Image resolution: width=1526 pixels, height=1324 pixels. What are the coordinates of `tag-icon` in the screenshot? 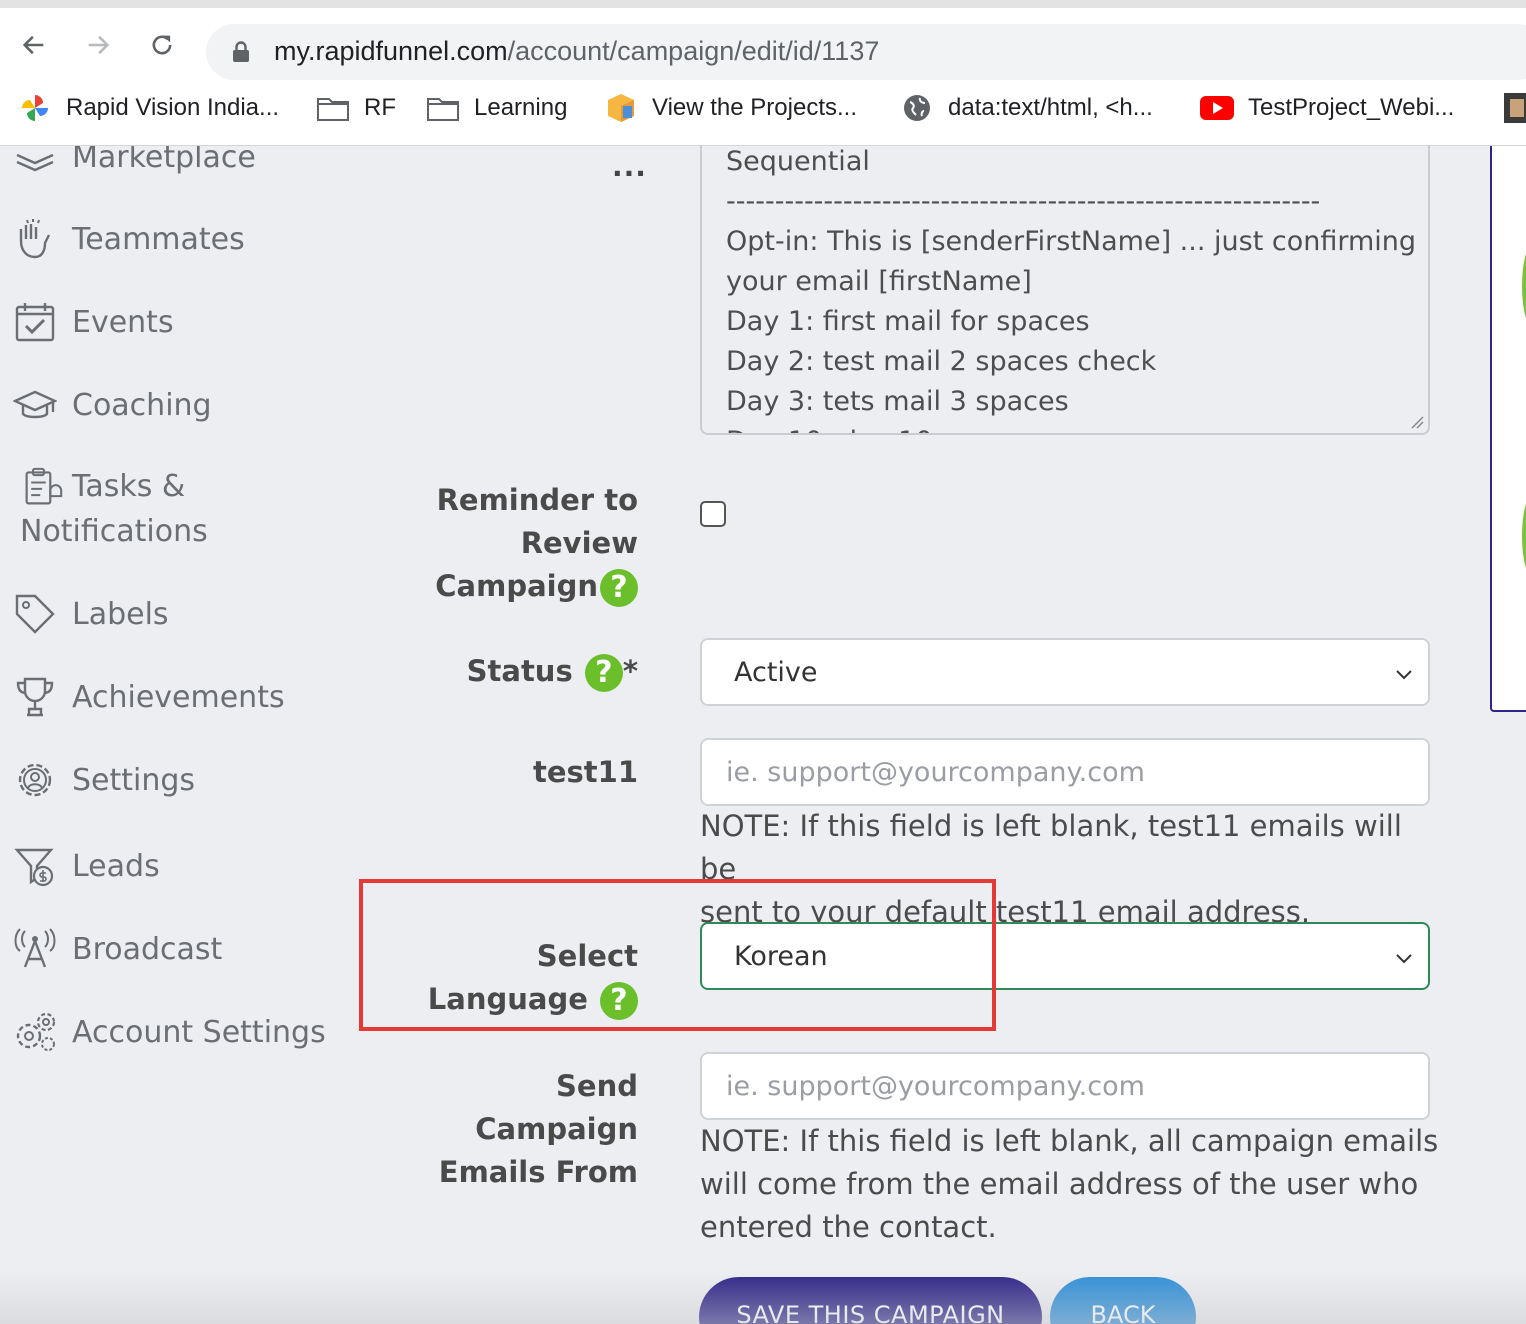 It's located at (35, 614).